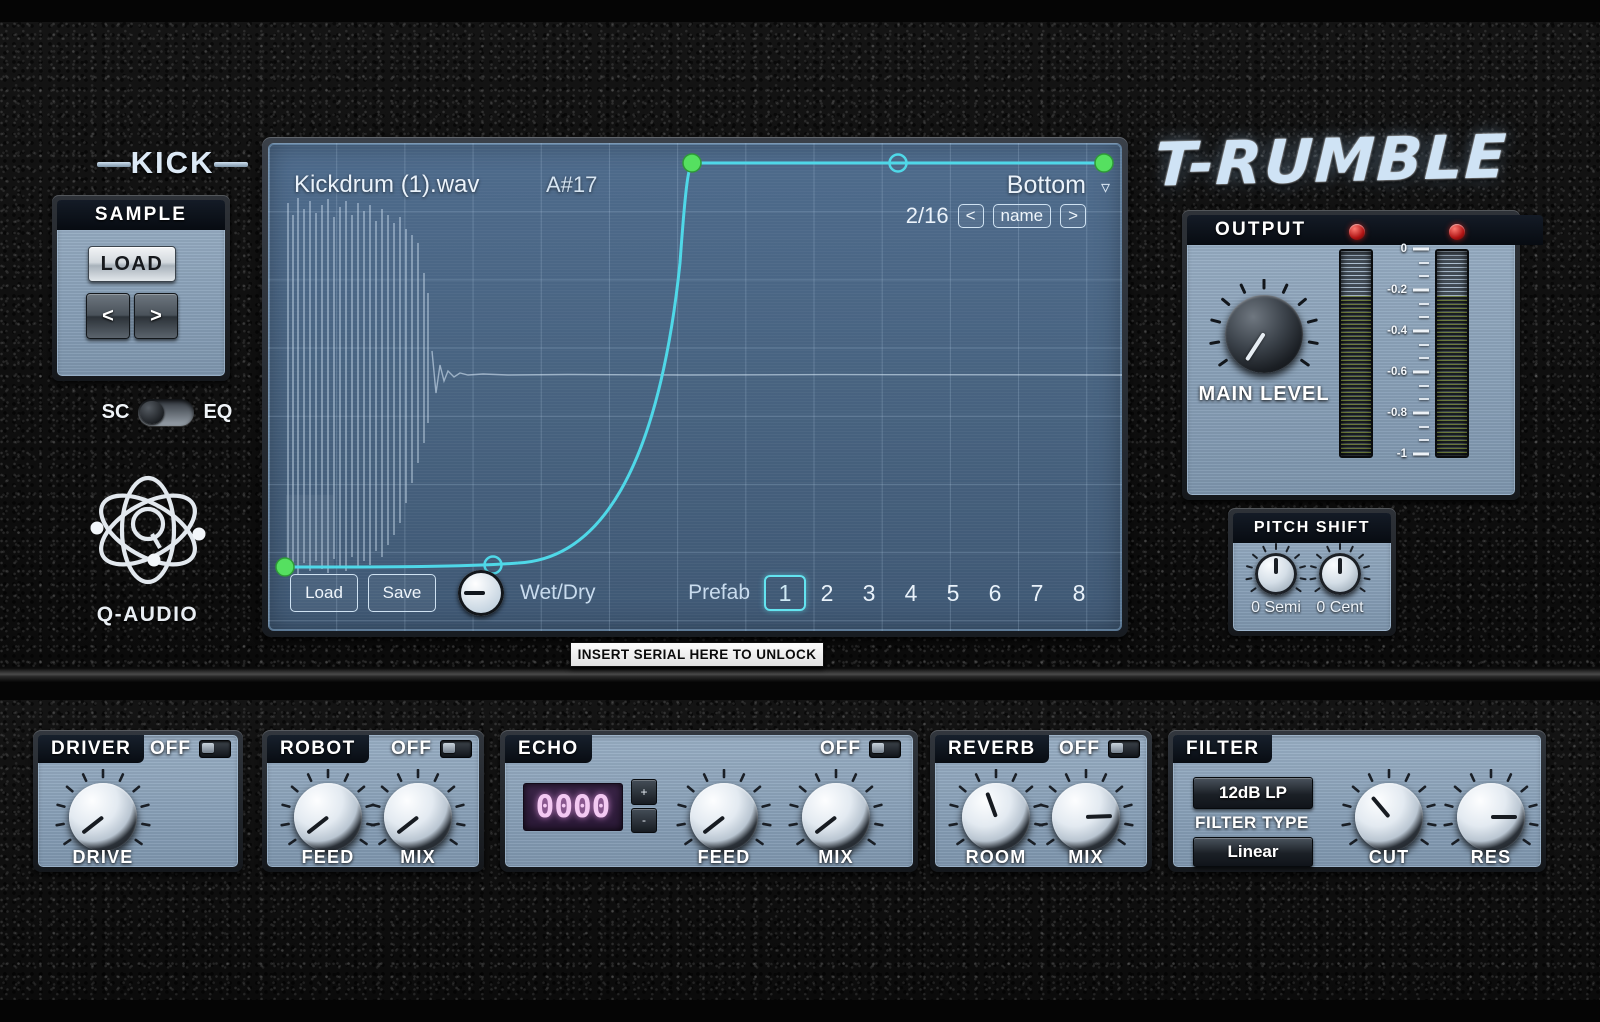  Describe the element at coordinates (418, 817) in the screenshot. I see `robot-mix-knob` at that location.